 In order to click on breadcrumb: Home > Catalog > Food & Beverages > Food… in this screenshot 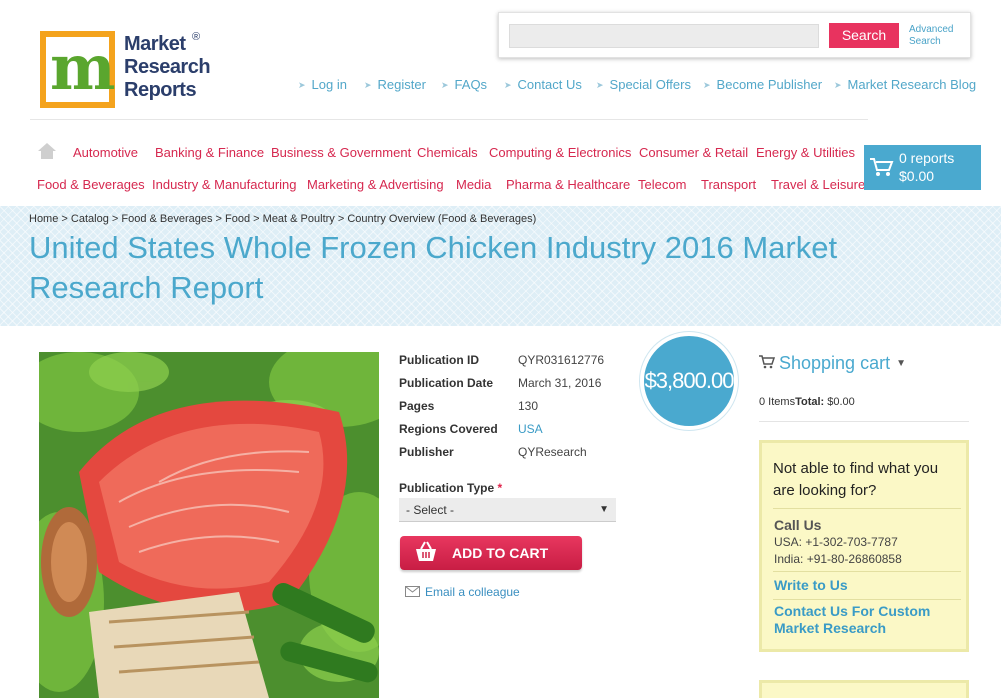, I will do `click(283, 219)`.